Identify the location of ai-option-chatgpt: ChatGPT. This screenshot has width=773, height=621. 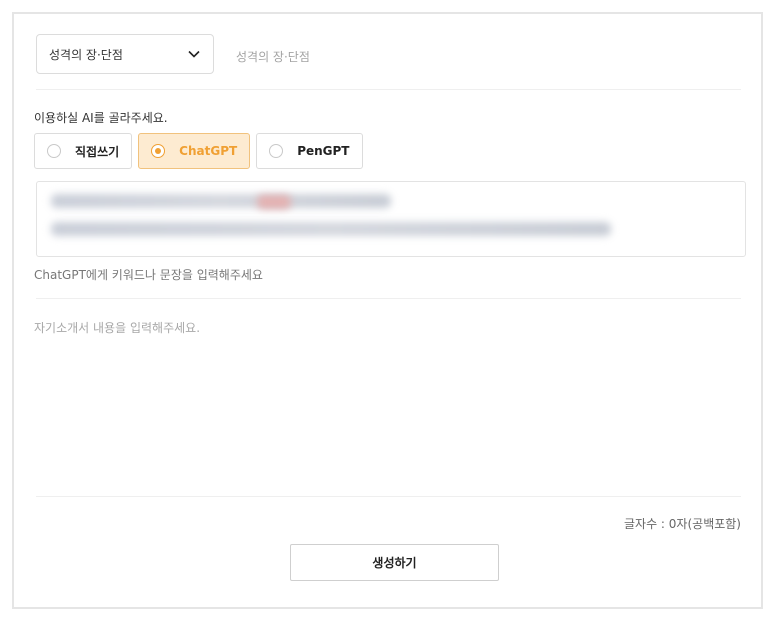
(194, 151).